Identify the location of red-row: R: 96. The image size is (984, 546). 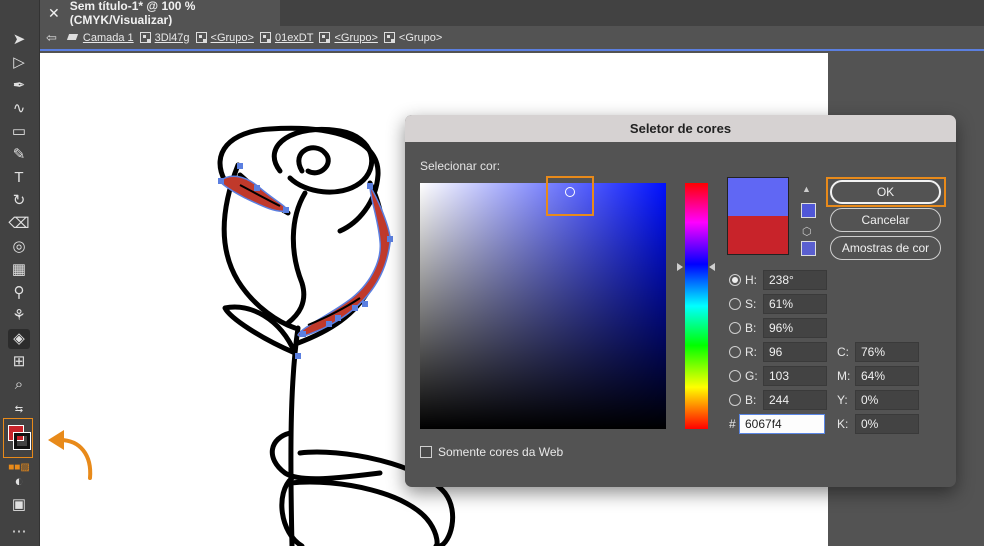
(778, 352).